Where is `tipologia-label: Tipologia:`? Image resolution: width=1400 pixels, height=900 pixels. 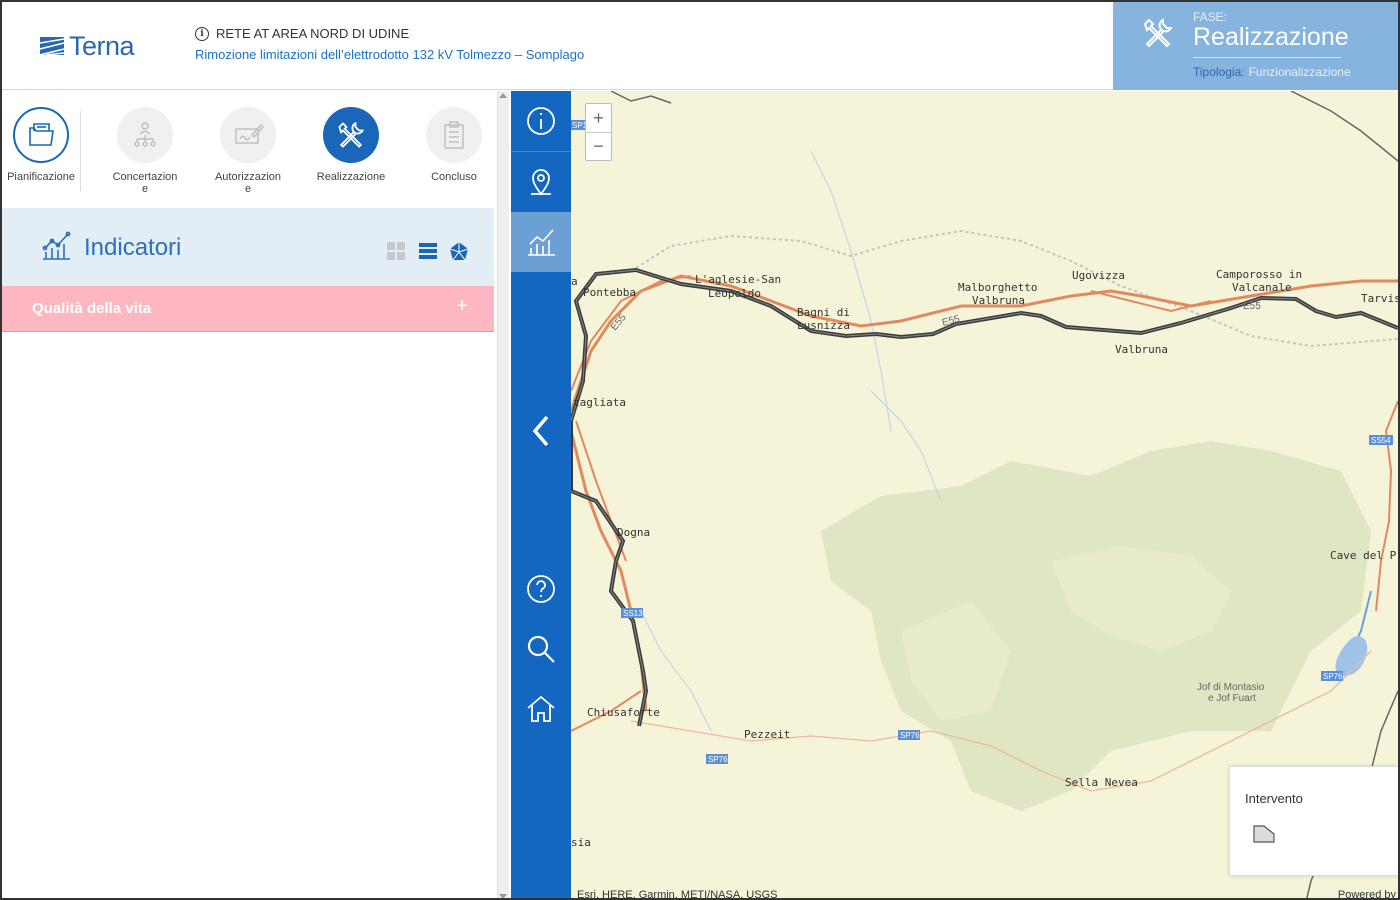
tipologia-label: Tipologia: is located at coordinates (1219, 72).